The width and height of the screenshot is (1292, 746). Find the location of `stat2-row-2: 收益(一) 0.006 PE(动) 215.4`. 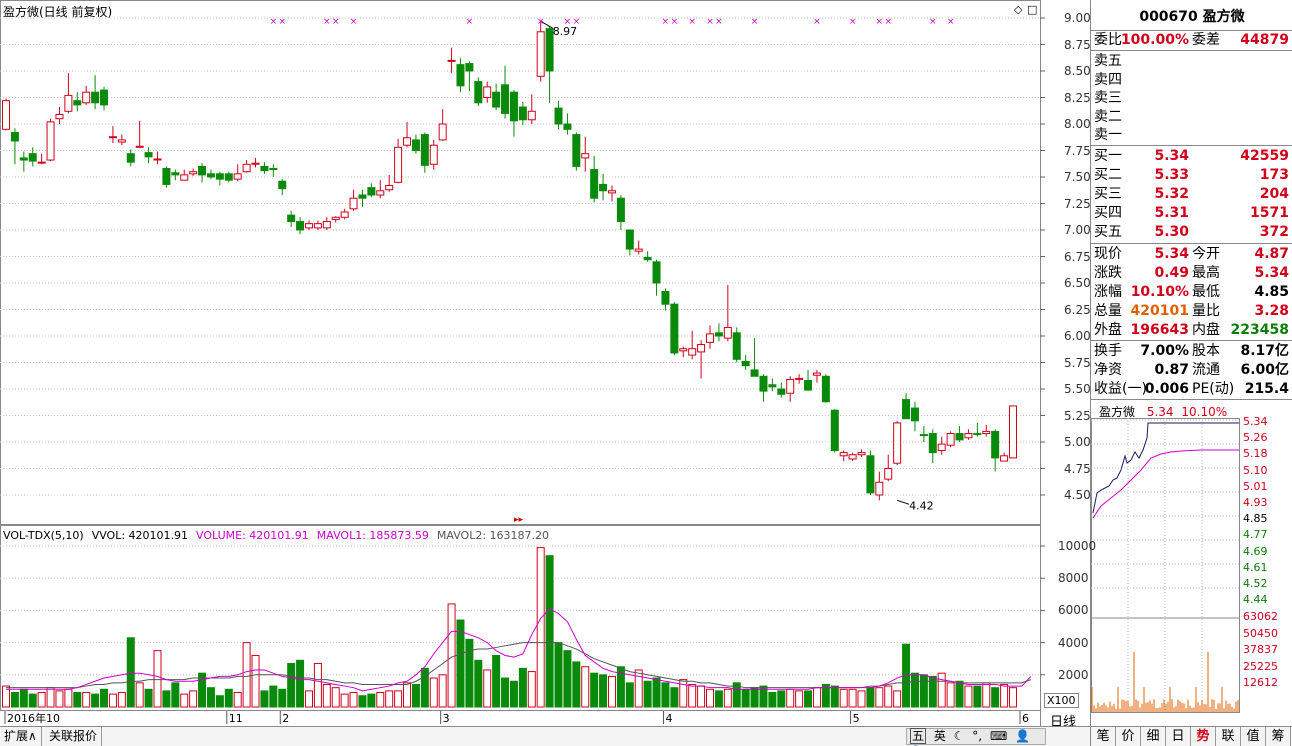

stat2-row-2: 收益(一) 0.006 PE(动) 215.4 is located at coordinates (1191, 389).